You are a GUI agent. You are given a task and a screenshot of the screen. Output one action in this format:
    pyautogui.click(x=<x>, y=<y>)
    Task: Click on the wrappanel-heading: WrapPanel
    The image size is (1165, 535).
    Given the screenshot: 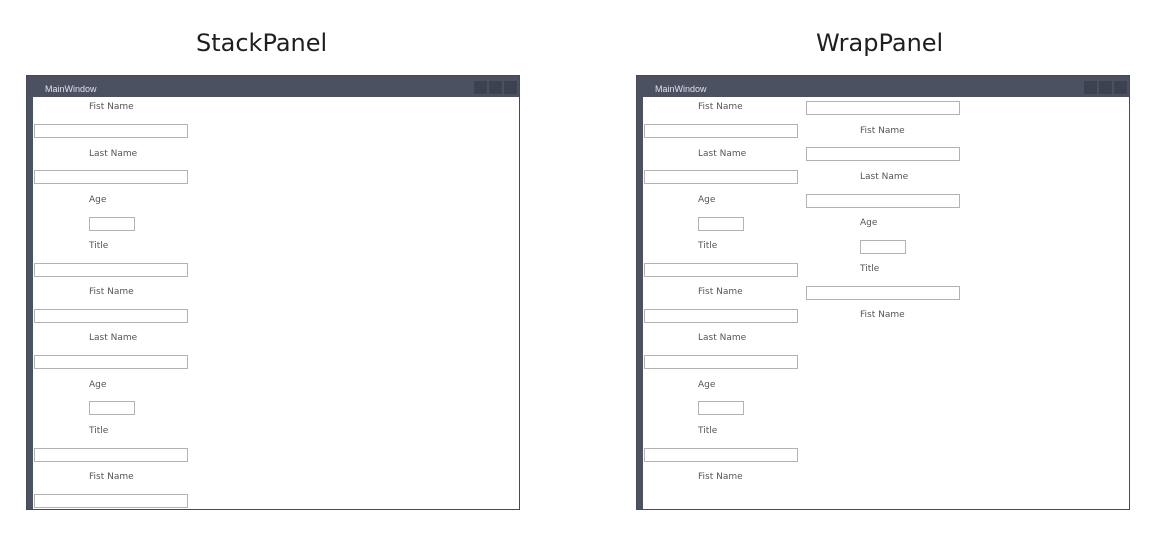 What is the action you would take?
    pyautogui.click(x=880, y=43)
    